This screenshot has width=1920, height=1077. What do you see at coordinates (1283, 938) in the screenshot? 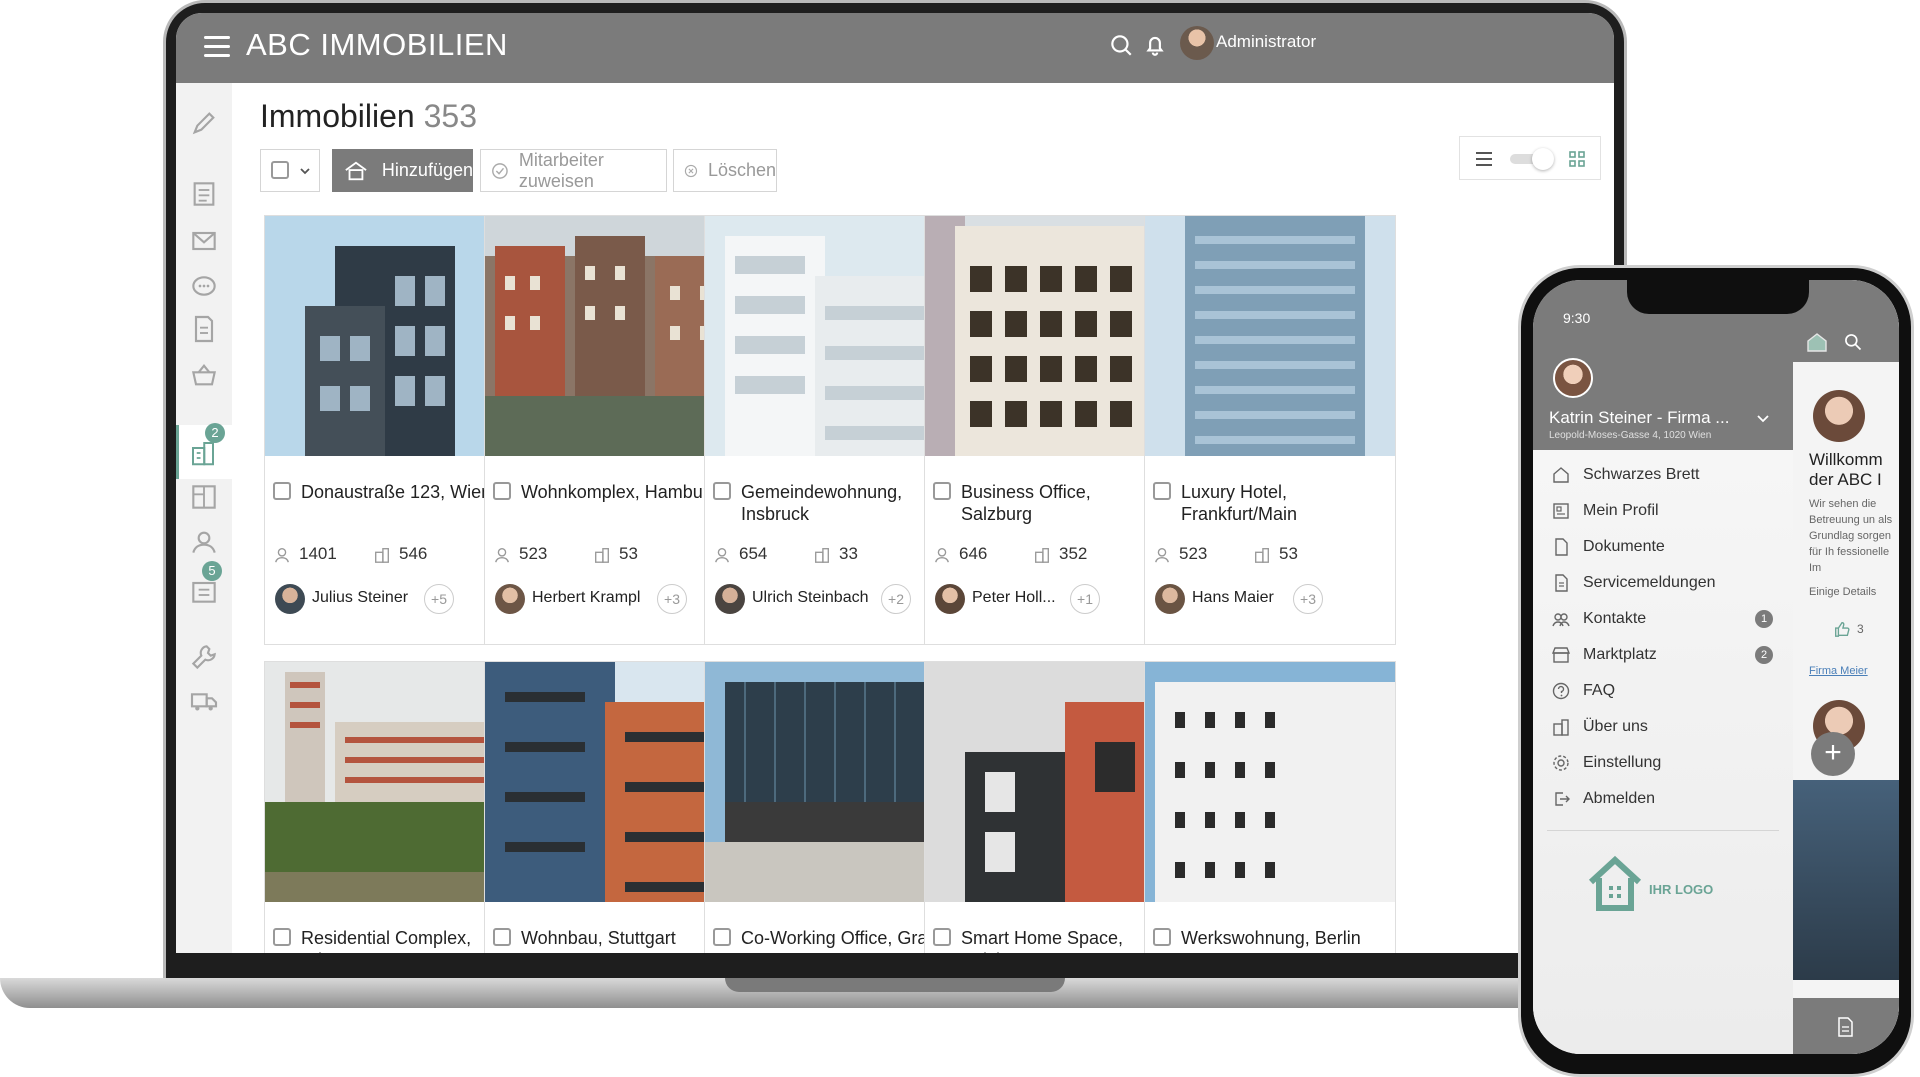
I see `card-title: Werkswohnung, Berlin` at bounding box center [1283, 938].